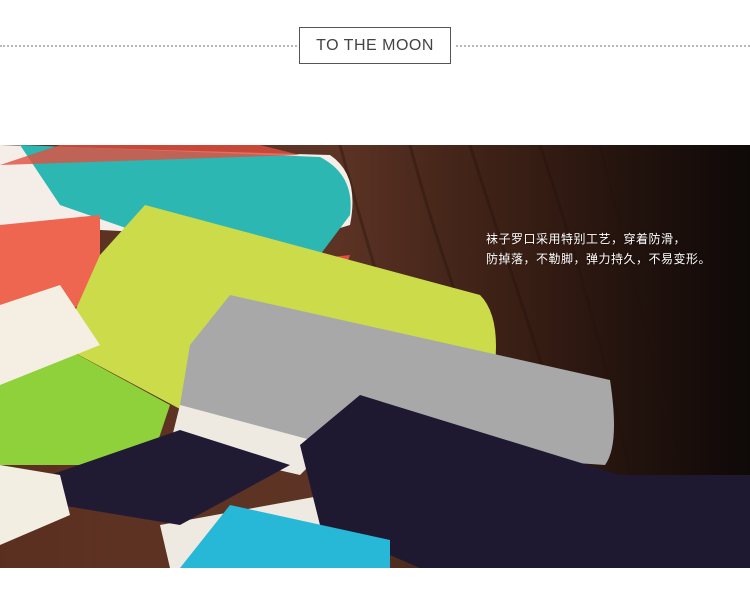 Image resolution: width=750 pixels, height=598 pixels. I want to click on caption-line-1: 袜子罗口采用特别工艺，穿着防滑，, so click(586, 239).